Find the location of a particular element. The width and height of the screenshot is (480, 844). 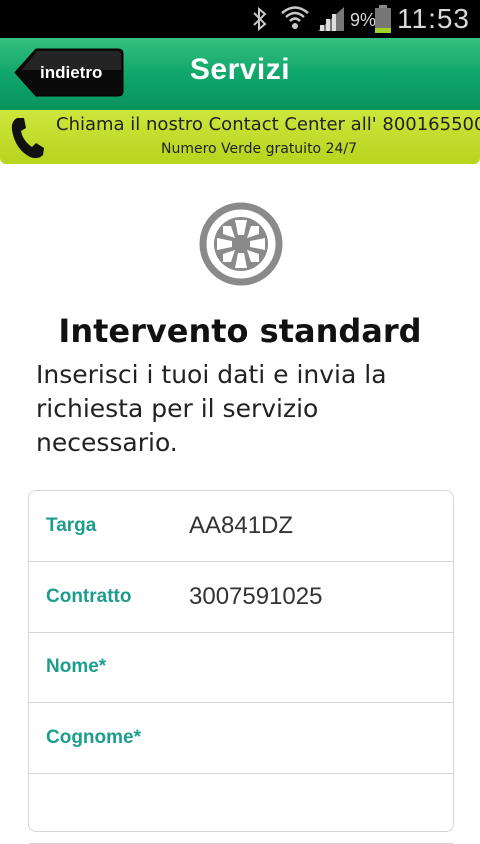

next-field-input is located at coordinates (314, 808).